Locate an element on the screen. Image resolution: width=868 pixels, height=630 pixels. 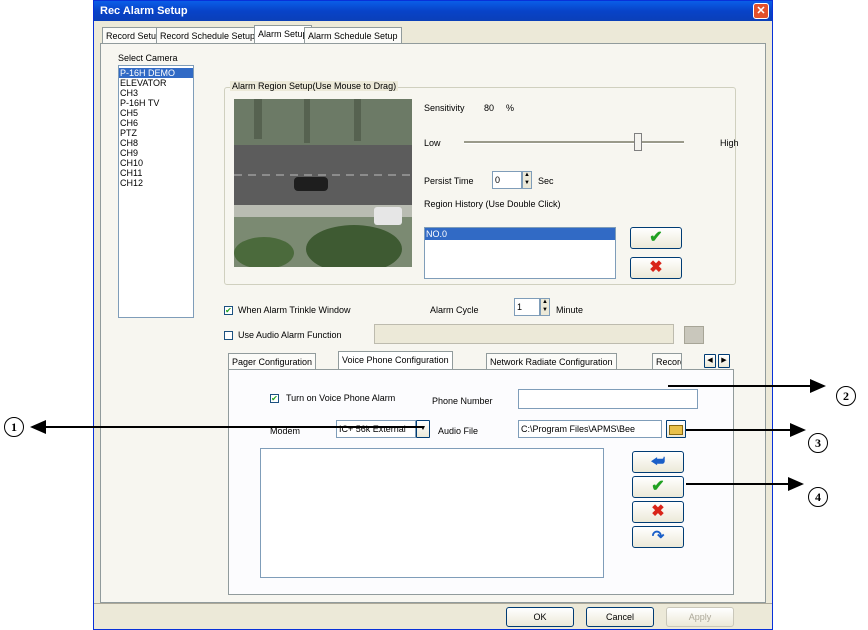
callout-2: 2 is located at coordinates (846, 396).